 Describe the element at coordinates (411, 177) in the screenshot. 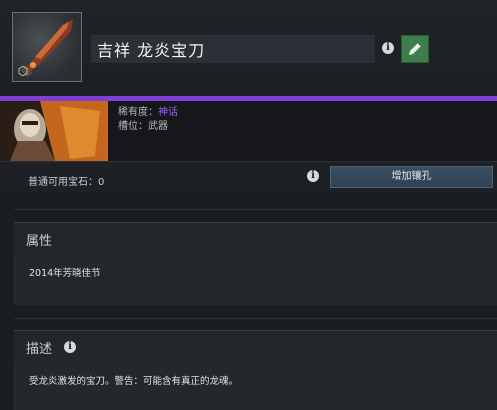

I see `add-socket-button: 增加镶孔` at that location.